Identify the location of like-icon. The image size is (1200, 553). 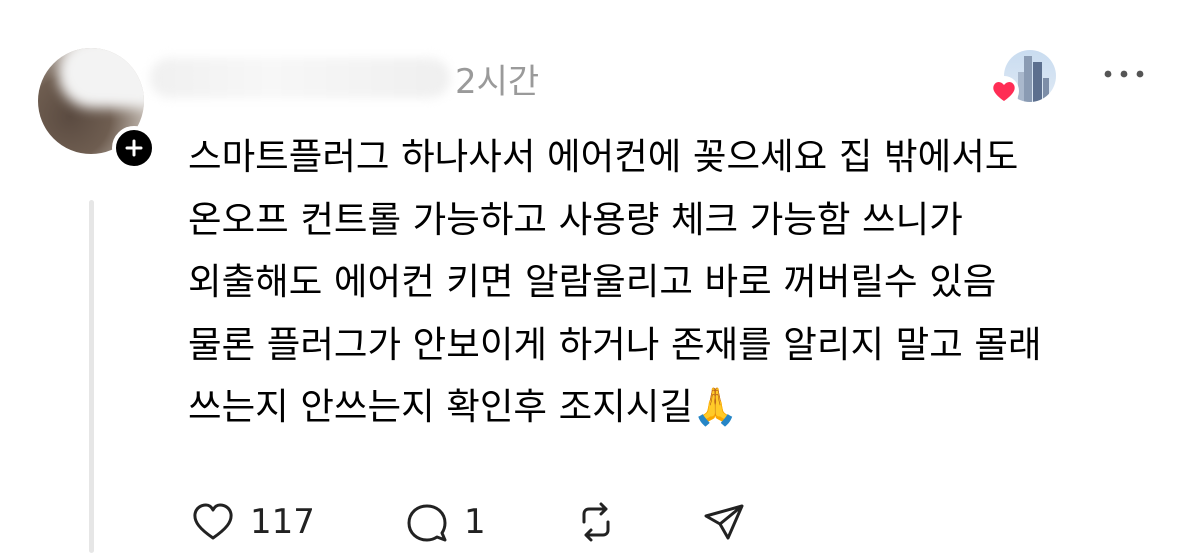
(213, 521).